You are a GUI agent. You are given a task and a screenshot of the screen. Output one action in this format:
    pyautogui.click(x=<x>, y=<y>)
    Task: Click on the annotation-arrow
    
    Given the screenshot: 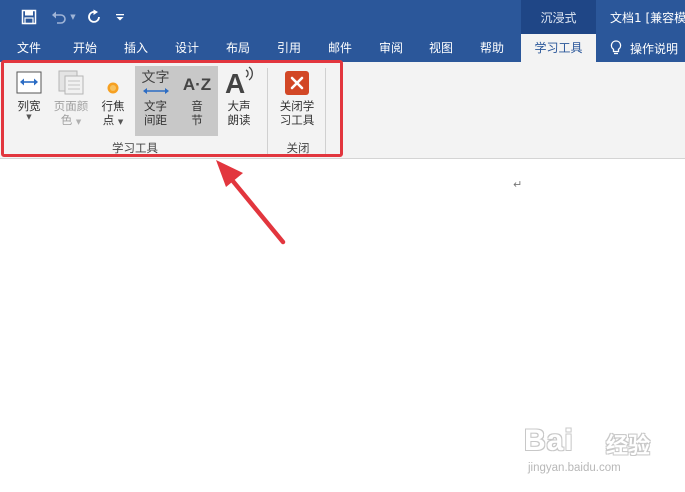 What is the action you would take?
    pyautogui.click(x=251, y=202)
    